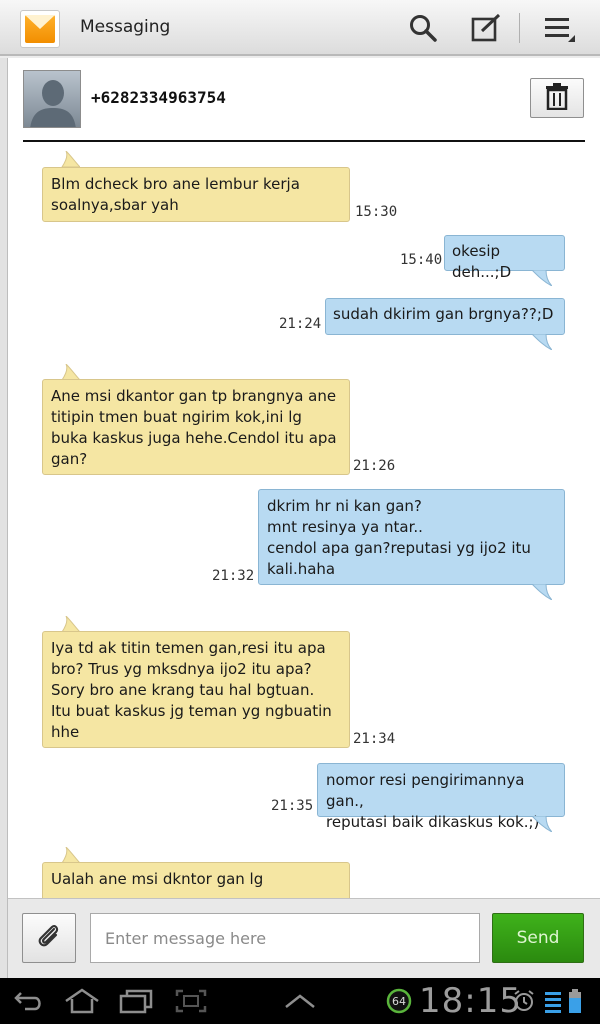  Describe the element at coordinates (421, 260) in the screenshot. I see `message-time: 15:40` at that location.